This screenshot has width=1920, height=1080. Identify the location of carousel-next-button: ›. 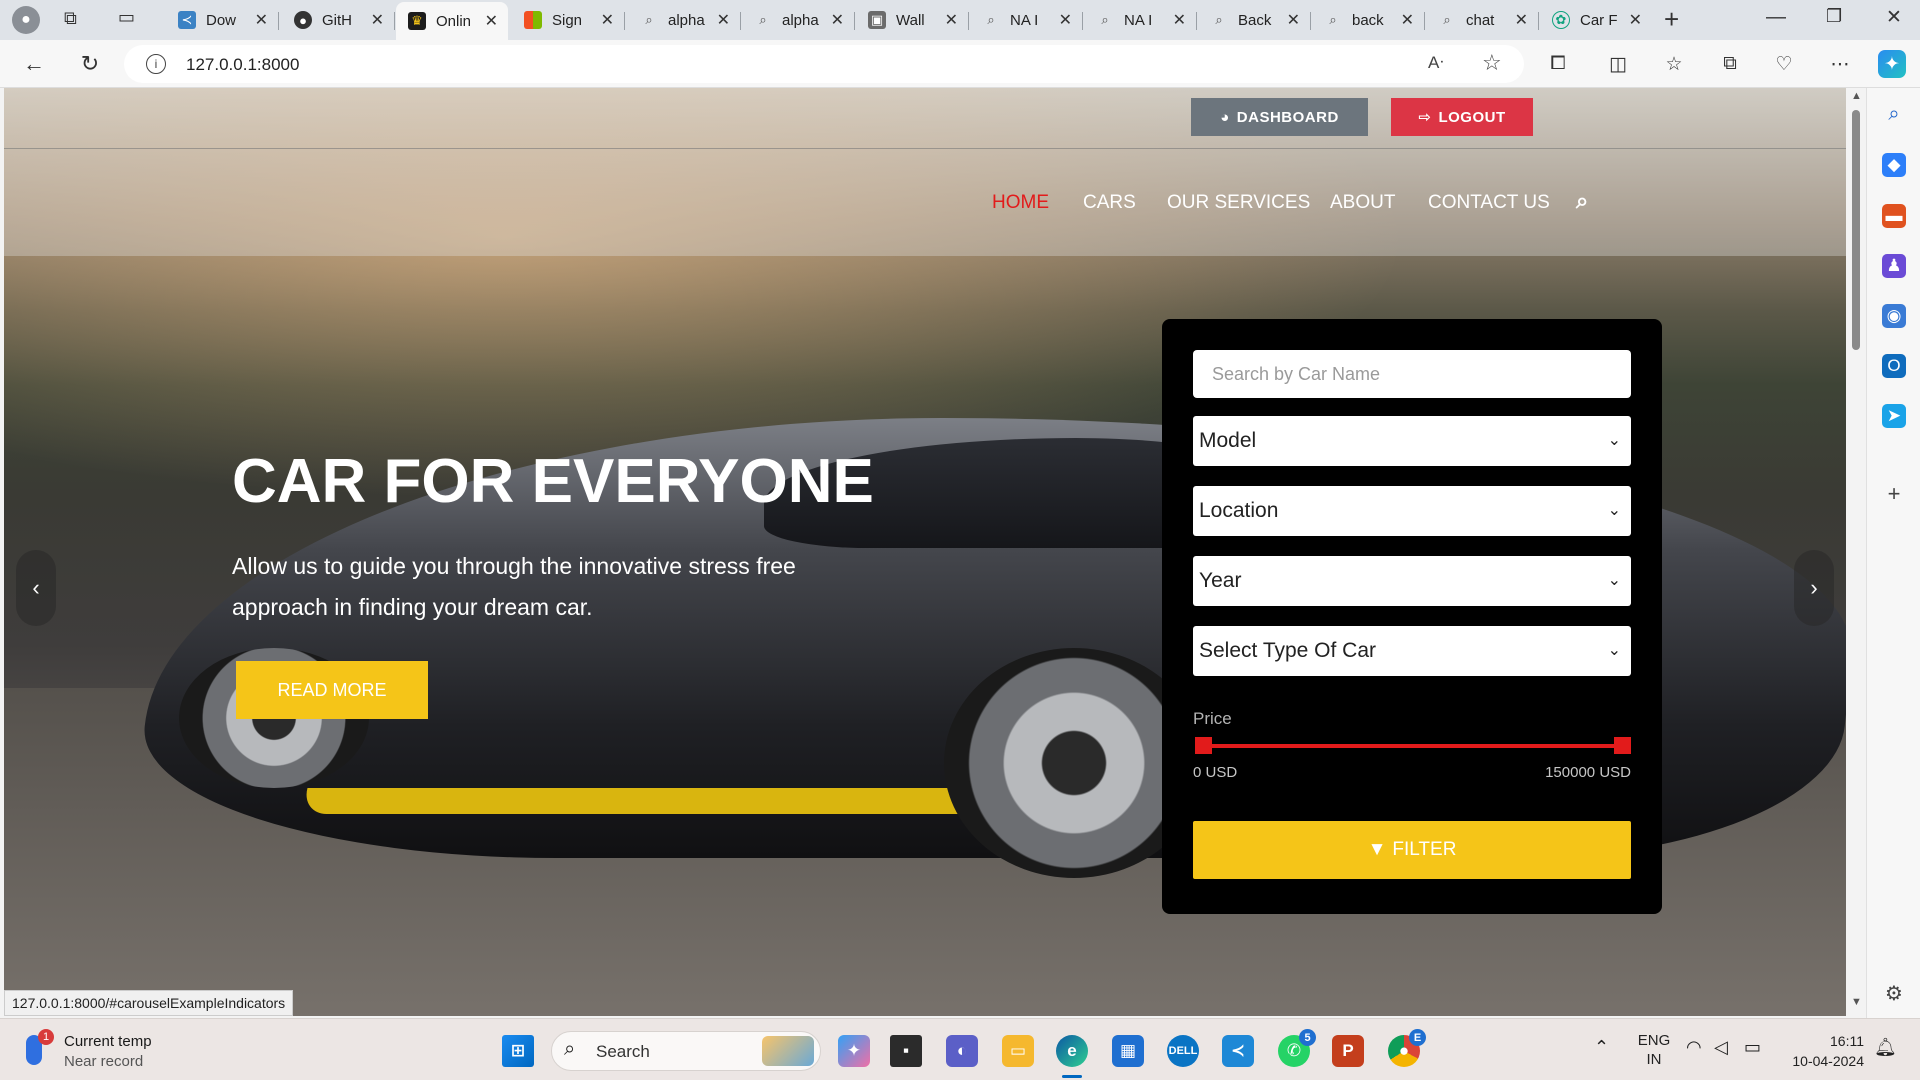
(1814, 588).